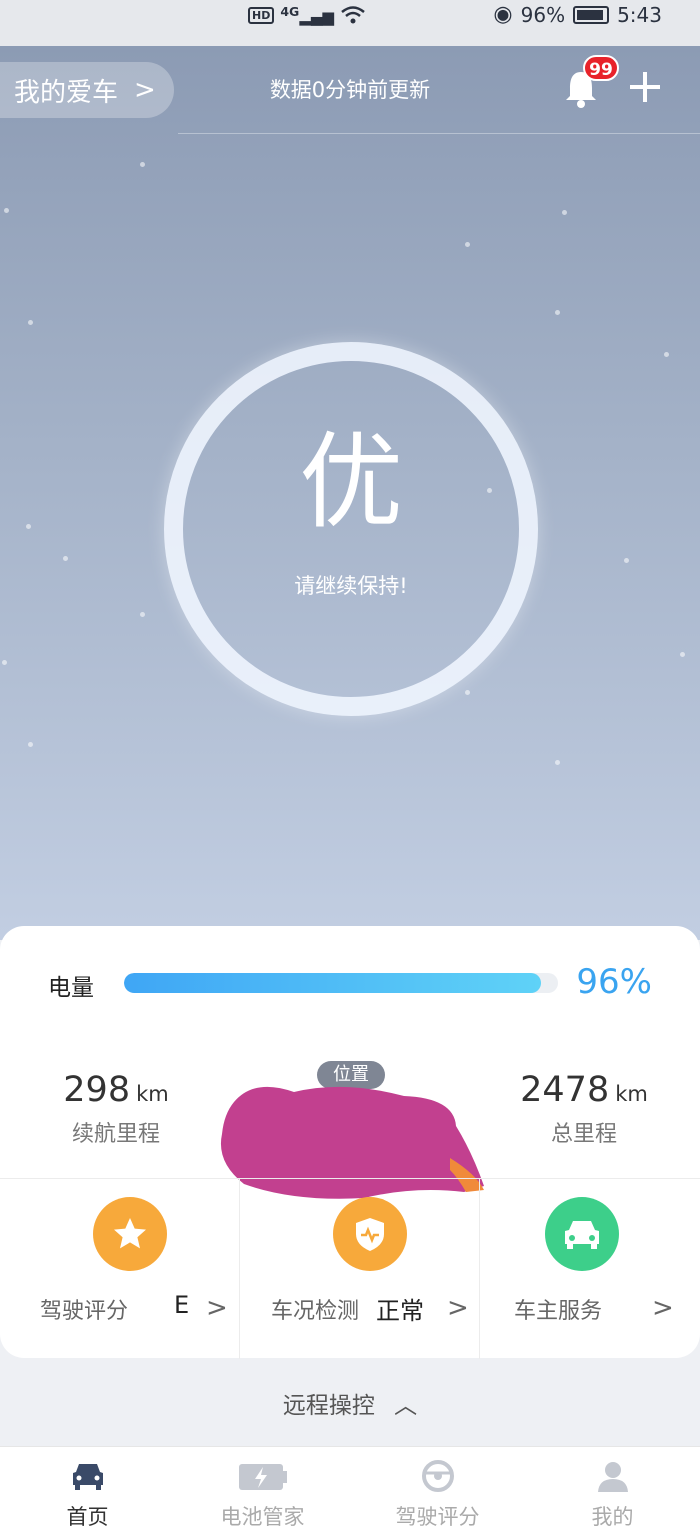 The width and height of the screenshot is (700, 1540). What do you see at coordinates (84, 1311) in the screenshot?
I see `driving-score-label: 驾驶评分` at bounding box center [84, 1311].